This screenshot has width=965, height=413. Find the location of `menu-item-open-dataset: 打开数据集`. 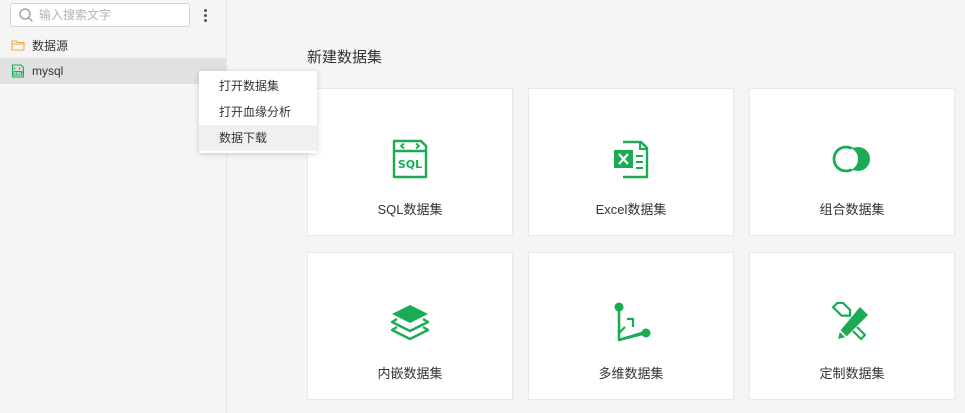

menu-item-open-dataset: 打开数据集 is located at coordinates (258, 86).